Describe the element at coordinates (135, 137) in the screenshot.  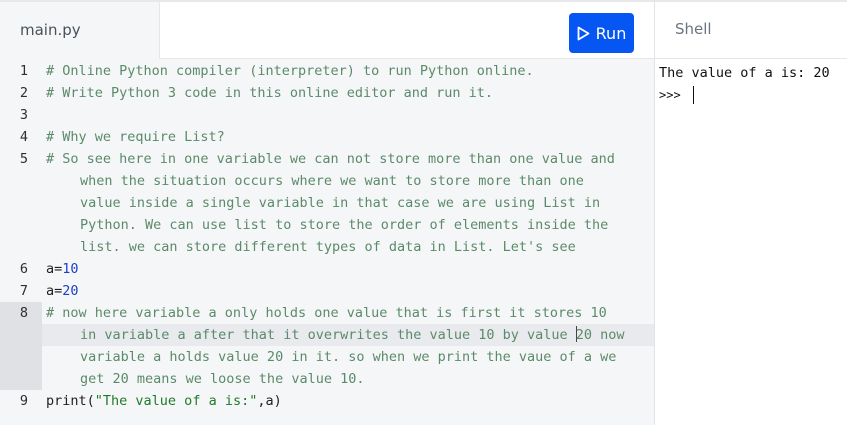
I see `code-line: # Why we require List?` at that location.